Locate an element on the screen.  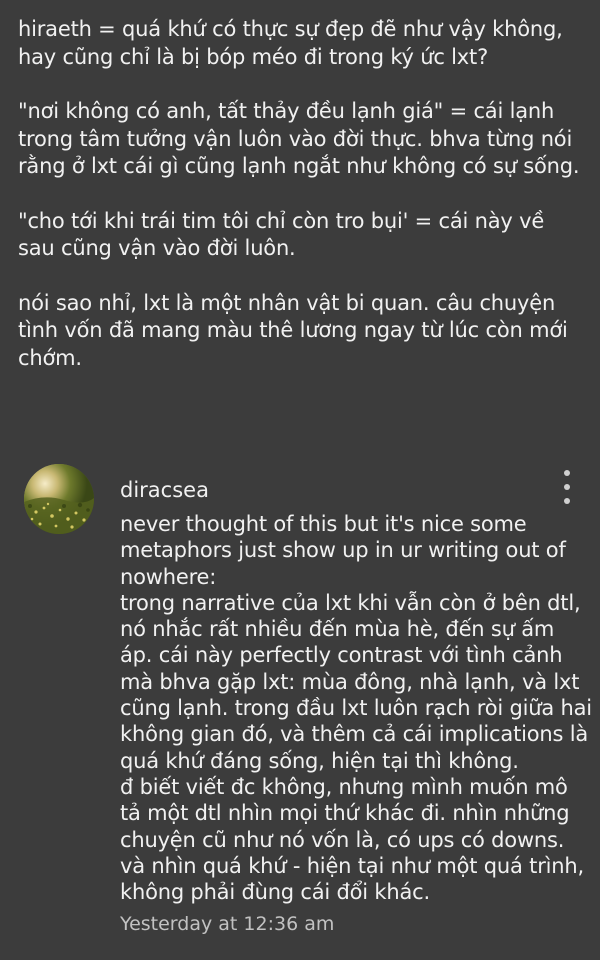
more-vertical-icon is located at coordinates (567, 487).